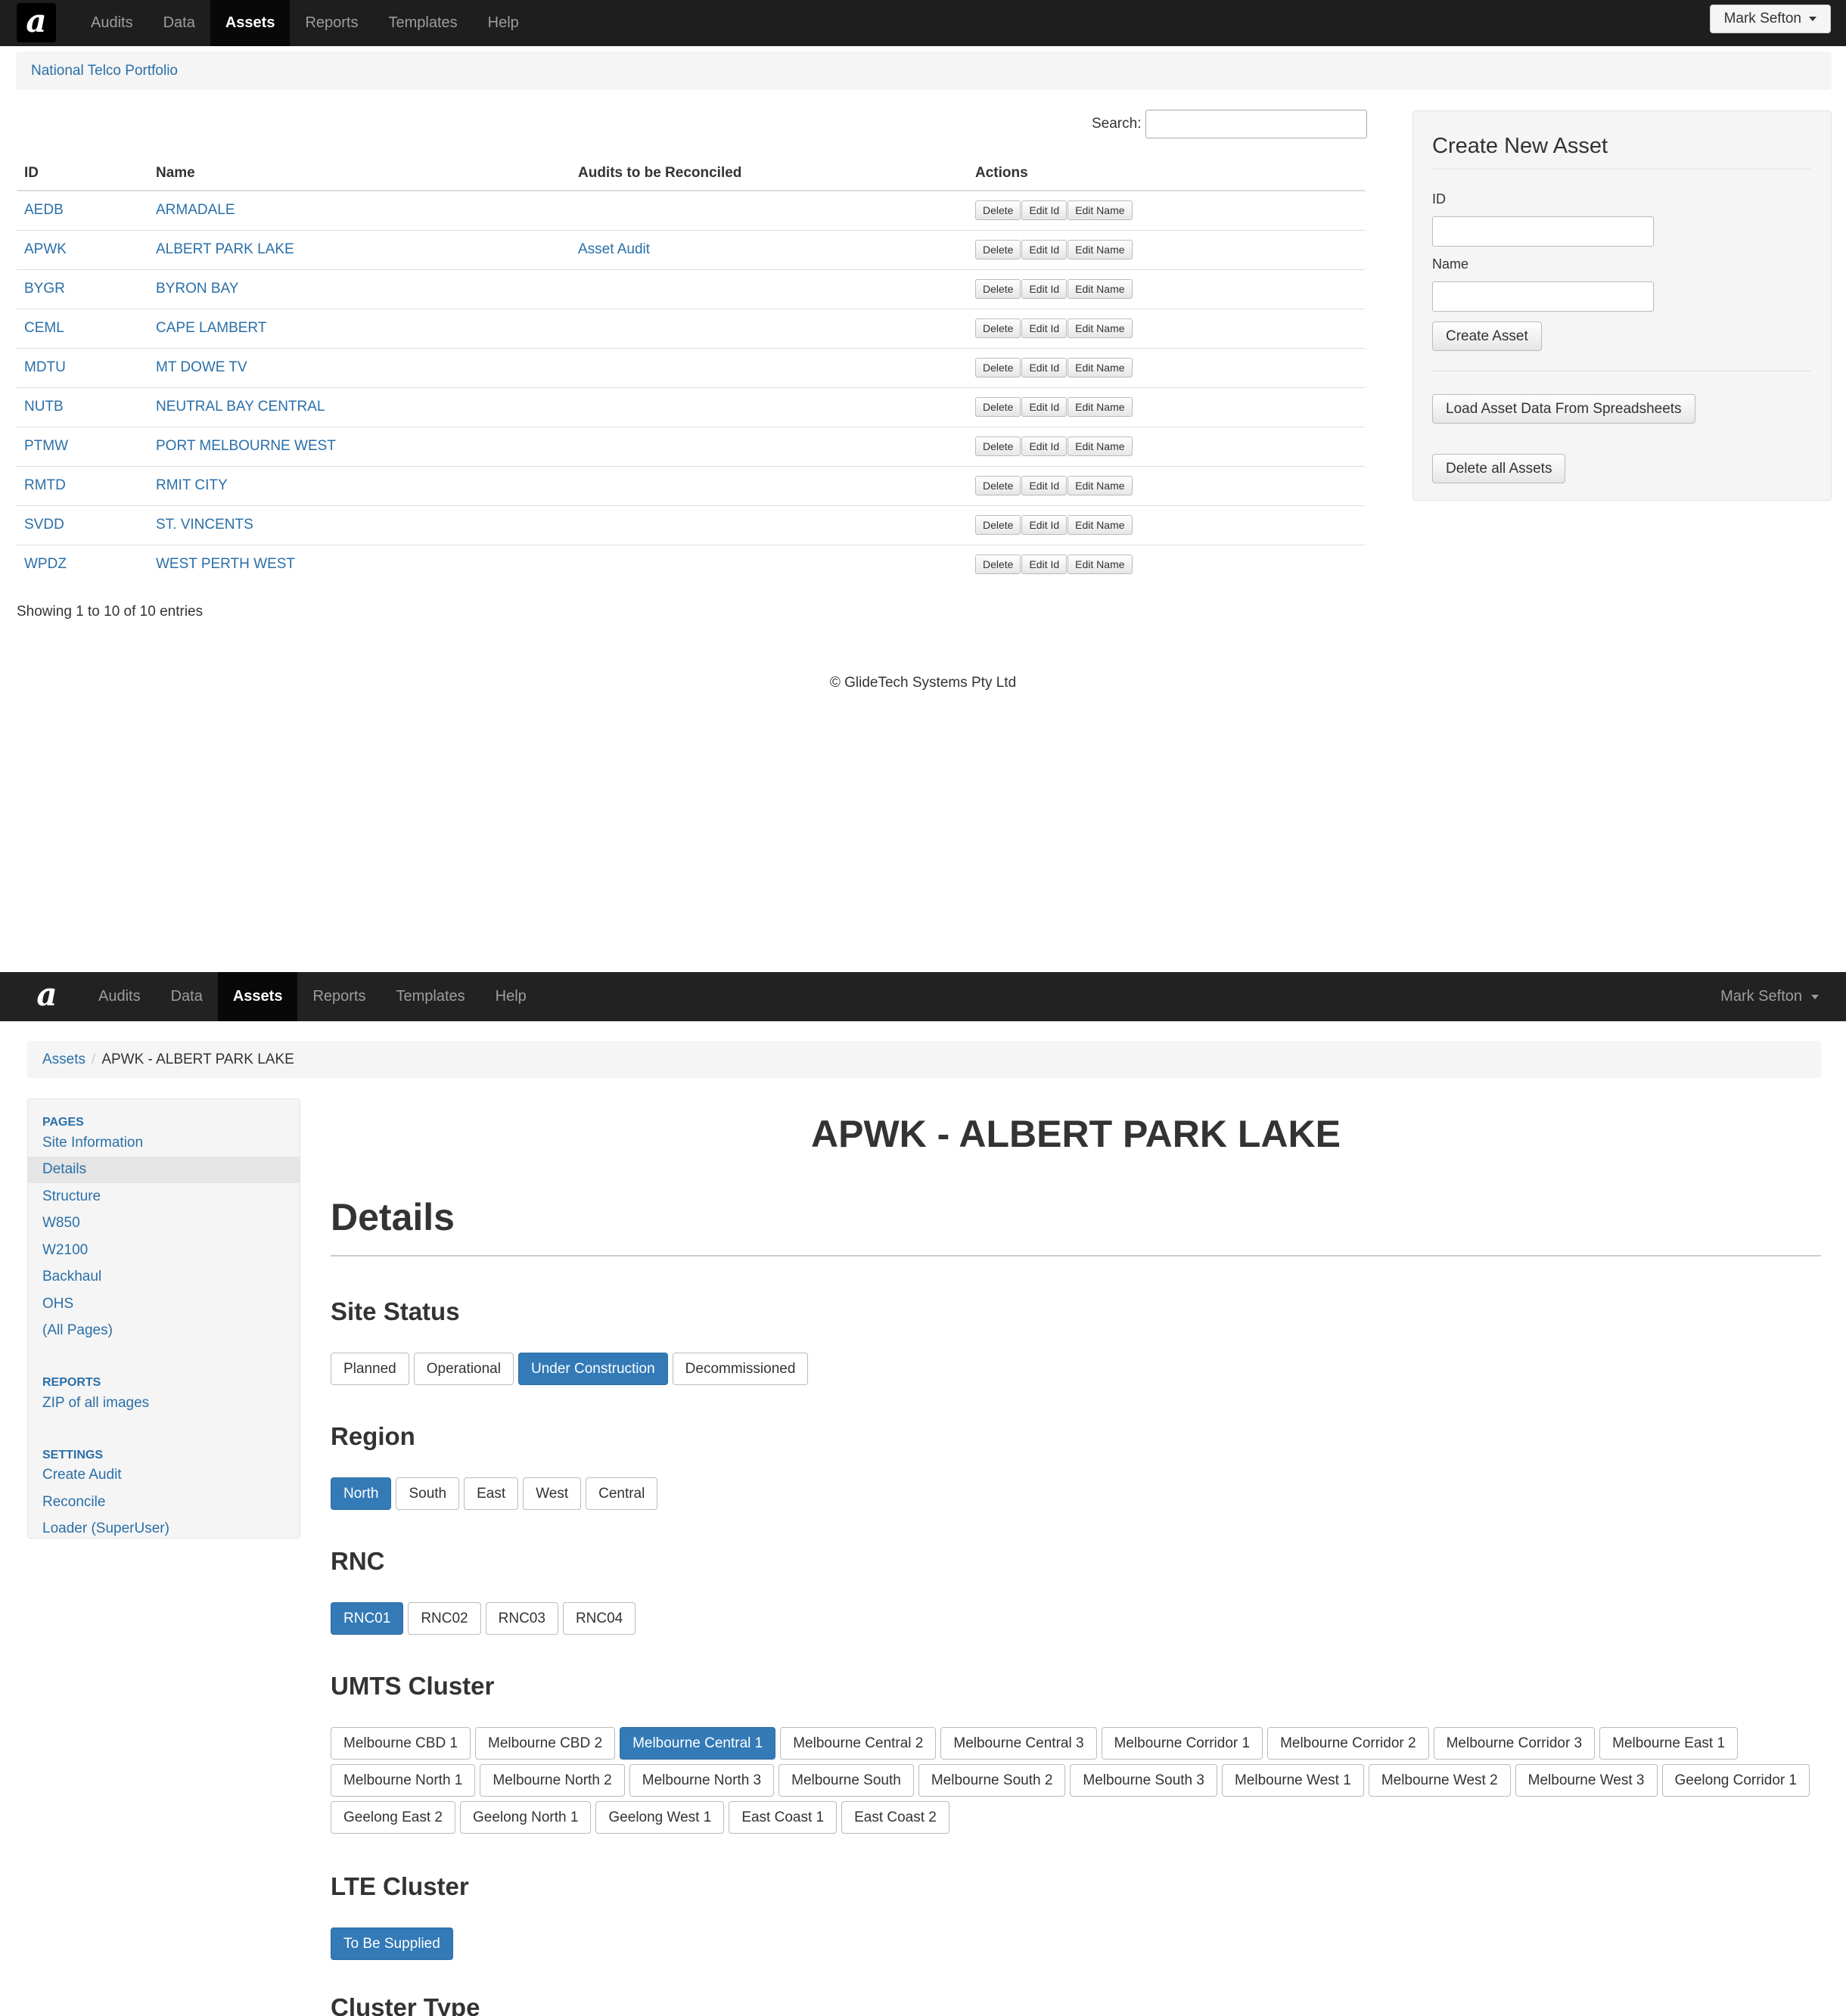 This screenshot has width=1846, height=2016. Describe the element at coordinates (45, 564) in the screenshot. I see `asset-id-link: WPDZ` at that location.